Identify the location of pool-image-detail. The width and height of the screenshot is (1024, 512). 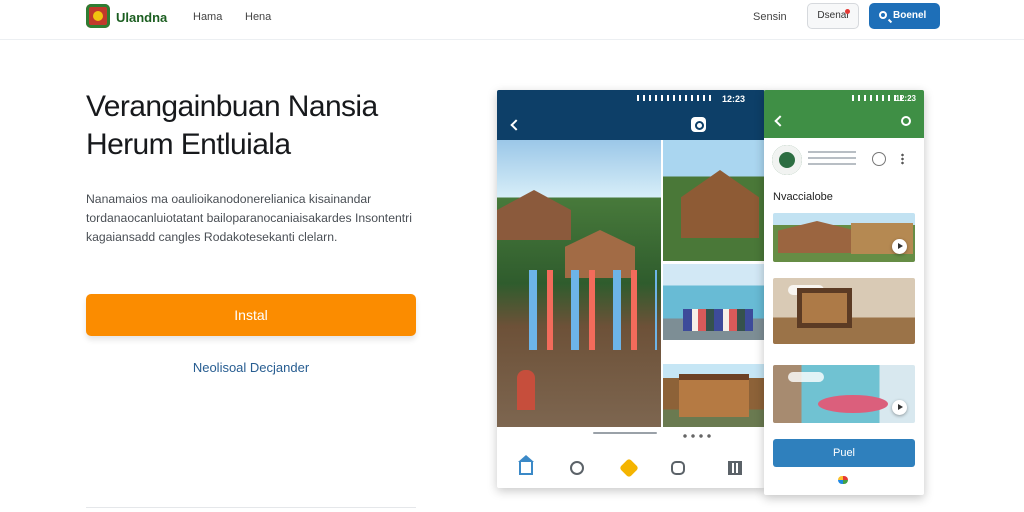
(853, 404).